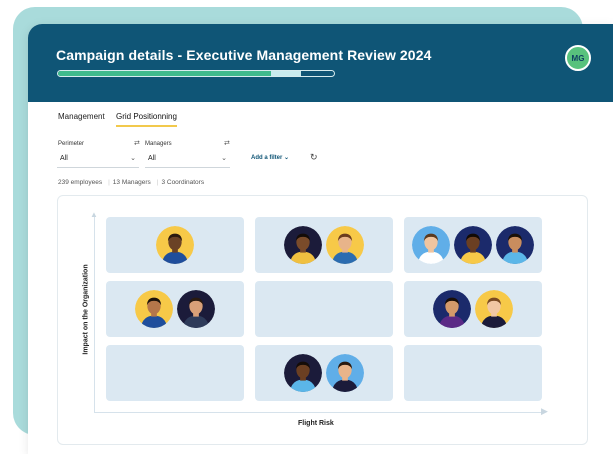  What do you see at coordinates (183, 182) in the screenshot?
I see `coordinator-count: 3 Coordinators` at bounding box center [183, 182].